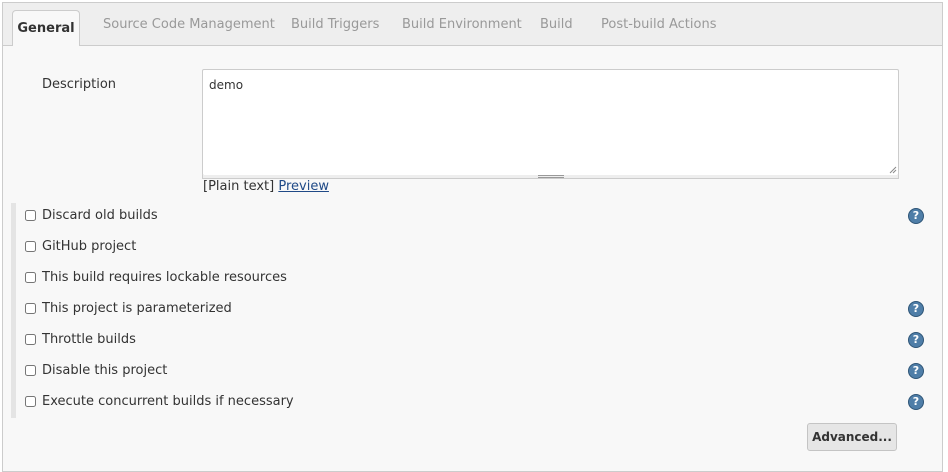  I want to click on option-label: Discard old builds, so click(100, 215).